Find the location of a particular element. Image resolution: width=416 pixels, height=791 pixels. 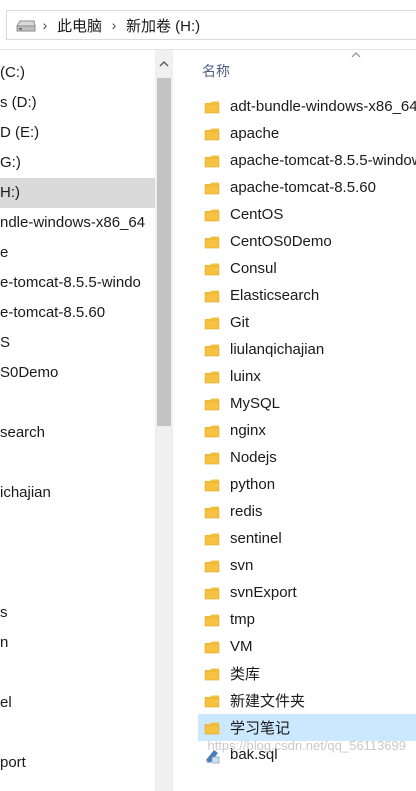

file-name: Elasticsearch is located at coordinates (275, 295).